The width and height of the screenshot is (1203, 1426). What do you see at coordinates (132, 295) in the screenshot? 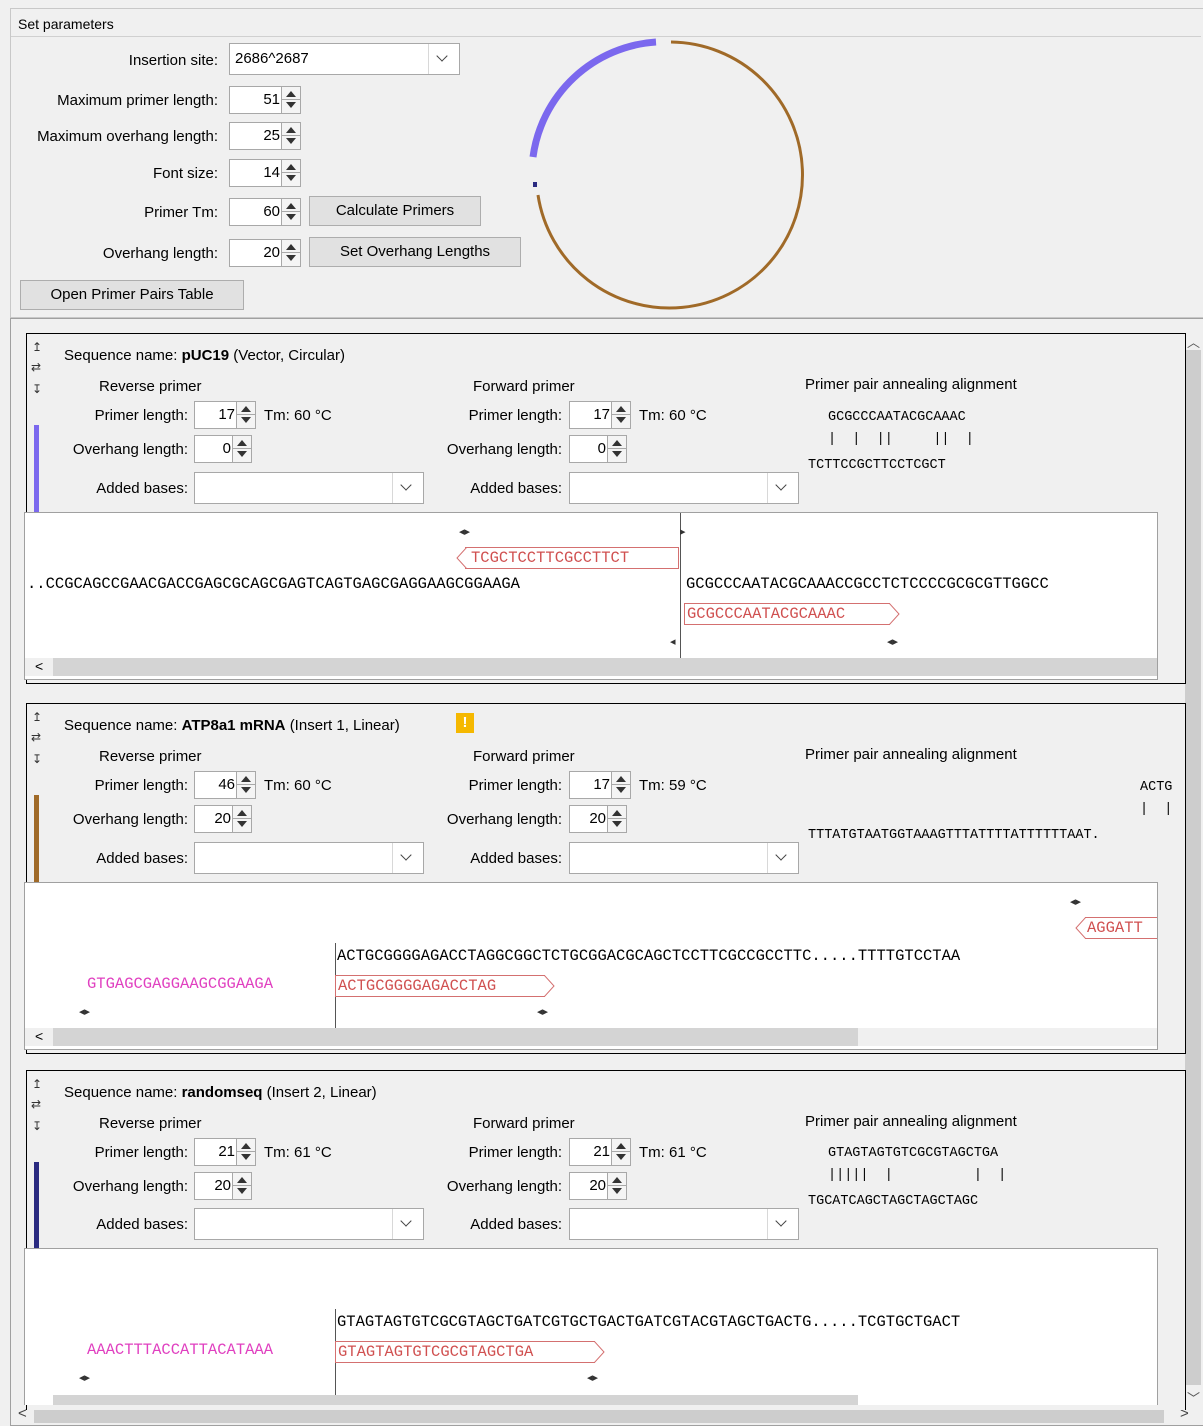
I see `open-primer-pairs-table-button: Open Primer Pairs Table` at bounding box center [132, 295].